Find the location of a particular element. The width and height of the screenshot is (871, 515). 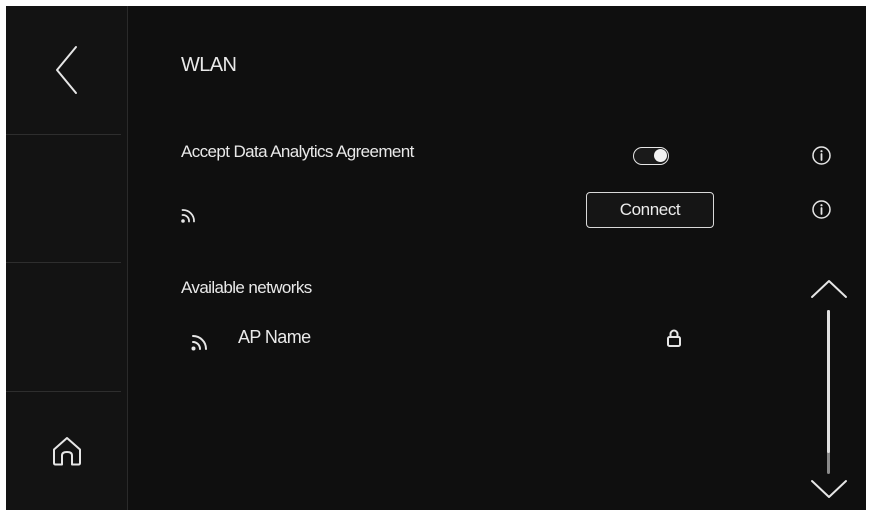

agreement-label: Accept Data Analytics Agreement is located at coordinates (297, 151).